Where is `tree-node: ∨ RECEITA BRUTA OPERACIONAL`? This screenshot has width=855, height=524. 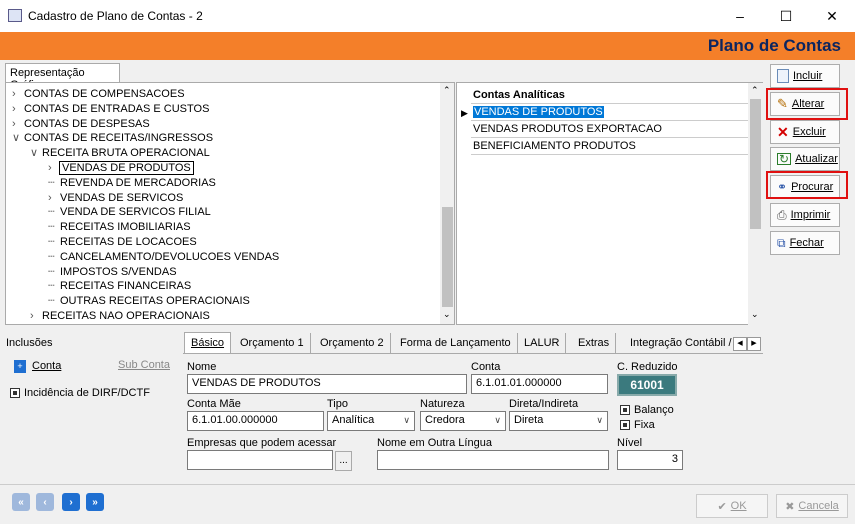 tree-node: ∨ RECEITA BRUTA OPERACIONAL is located at coordinates (120, 153).